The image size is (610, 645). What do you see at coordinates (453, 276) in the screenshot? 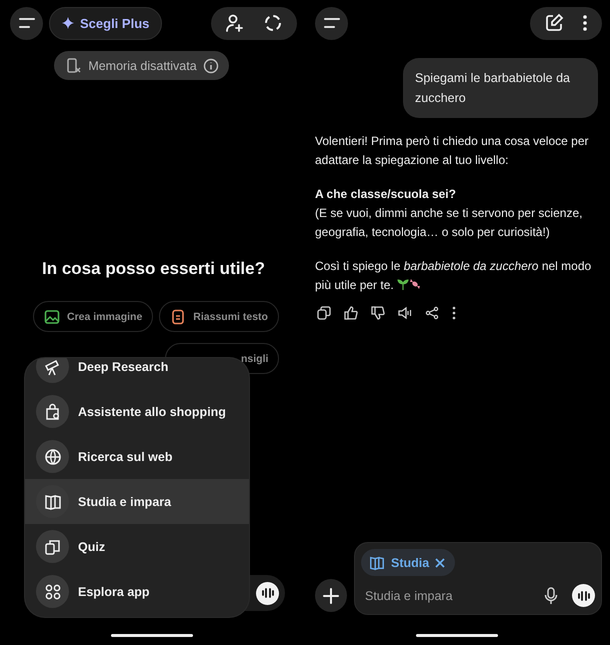
I see `reply-paragraph: Così ti spiego le barbabietole da zucchero nel modo più utile per te.` at bounding box center [453, 276].